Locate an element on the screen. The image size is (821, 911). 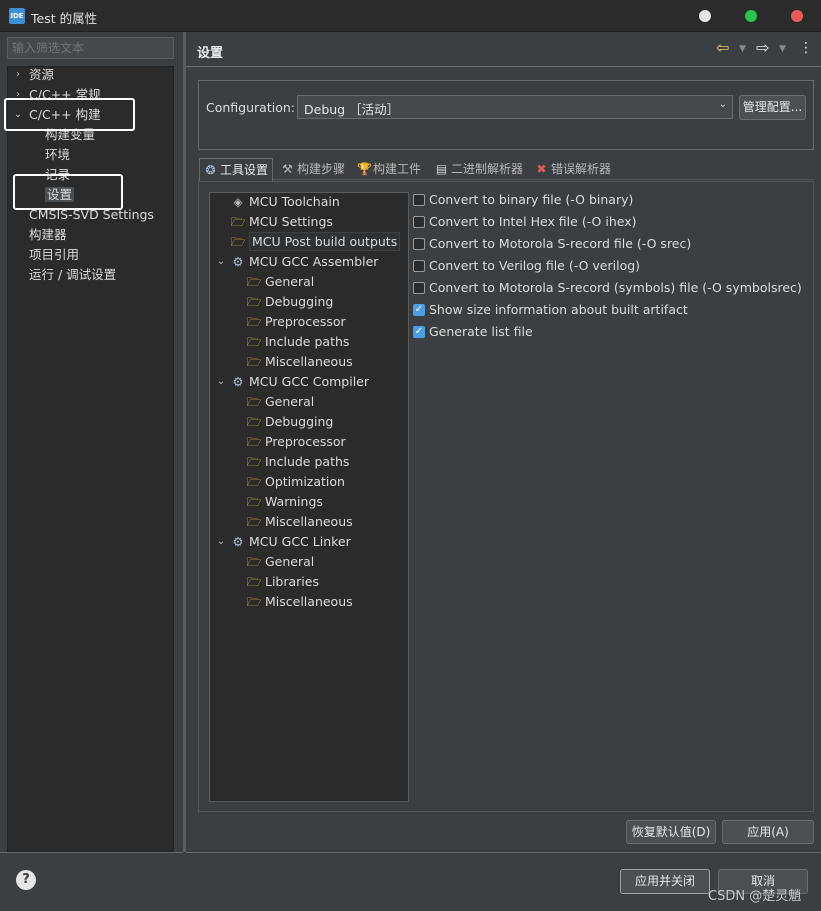
option-label: Convert to Verilog file (-O verilog) is located at coordinates (535, 265).